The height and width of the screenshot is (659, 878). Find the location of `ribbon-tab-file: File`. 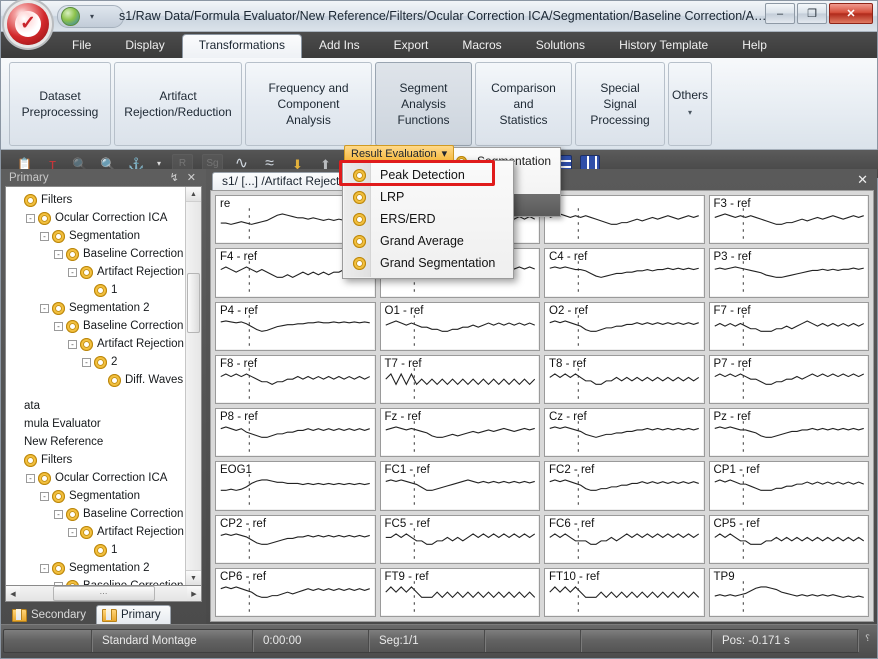

ribbon-tab-file: File is located at coordinates (81, 46).